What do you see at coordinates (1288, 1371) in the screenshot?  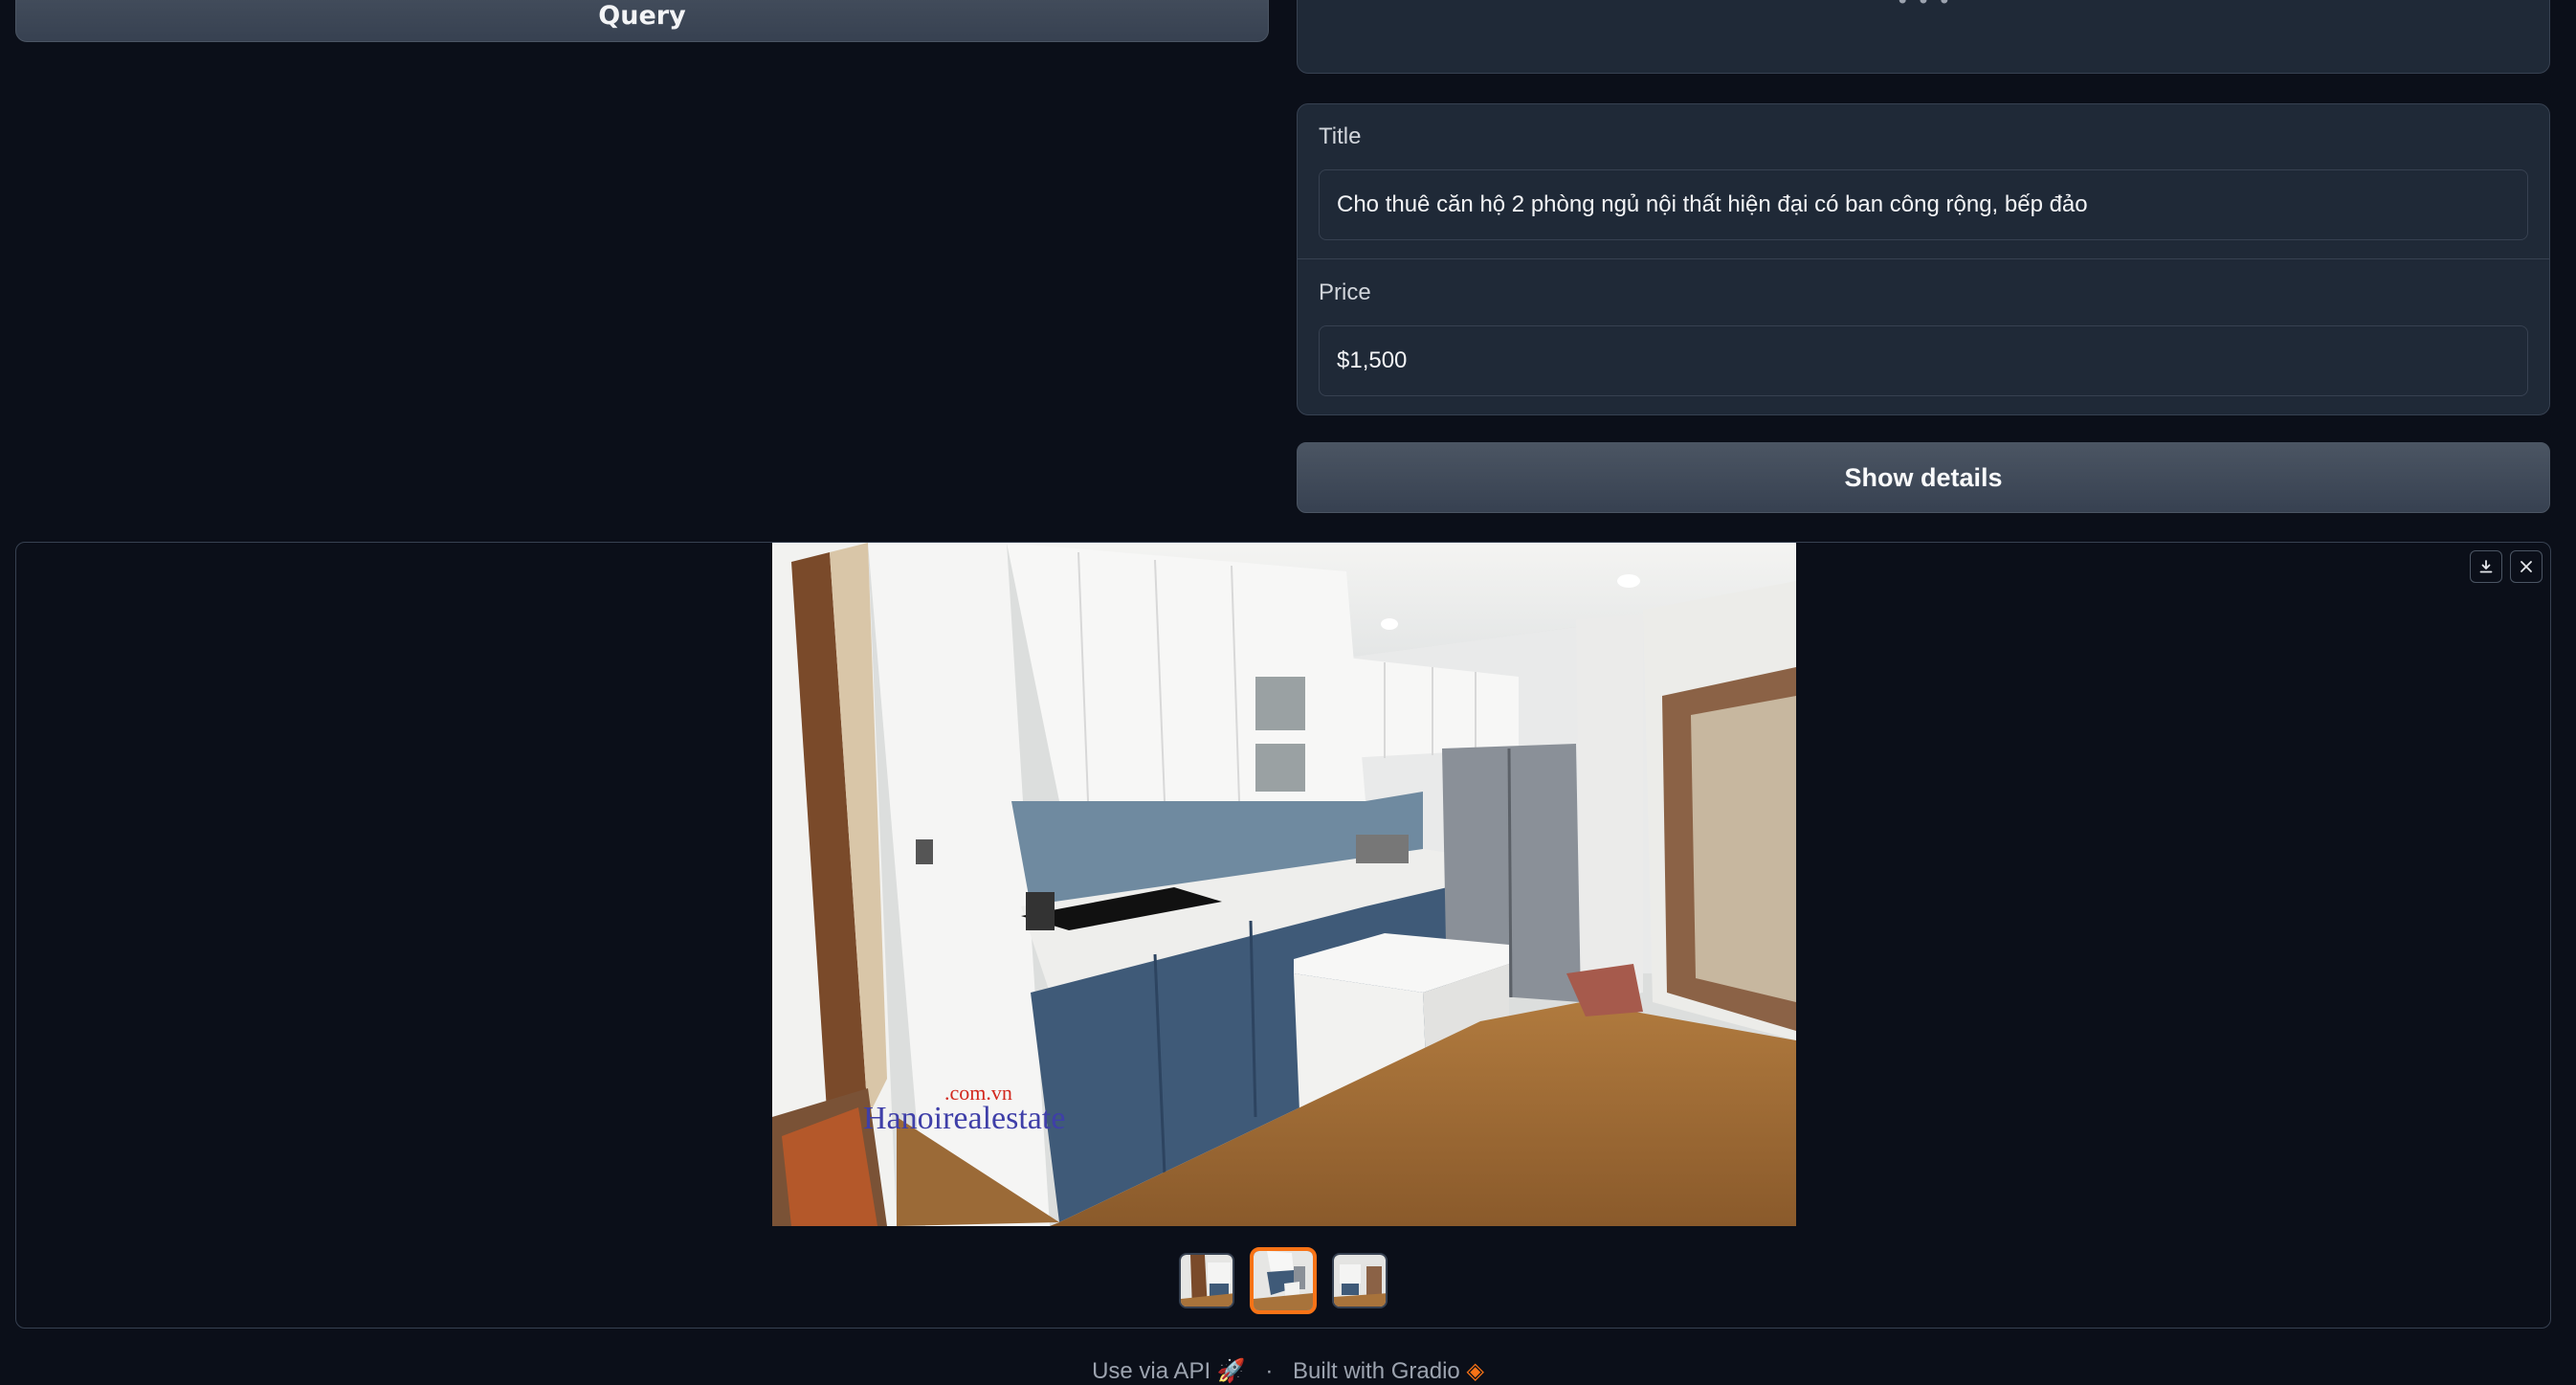 I see `footer: Use via API 🚀 · Built with Gradio ◈` at bounding box center [1288, 1371].